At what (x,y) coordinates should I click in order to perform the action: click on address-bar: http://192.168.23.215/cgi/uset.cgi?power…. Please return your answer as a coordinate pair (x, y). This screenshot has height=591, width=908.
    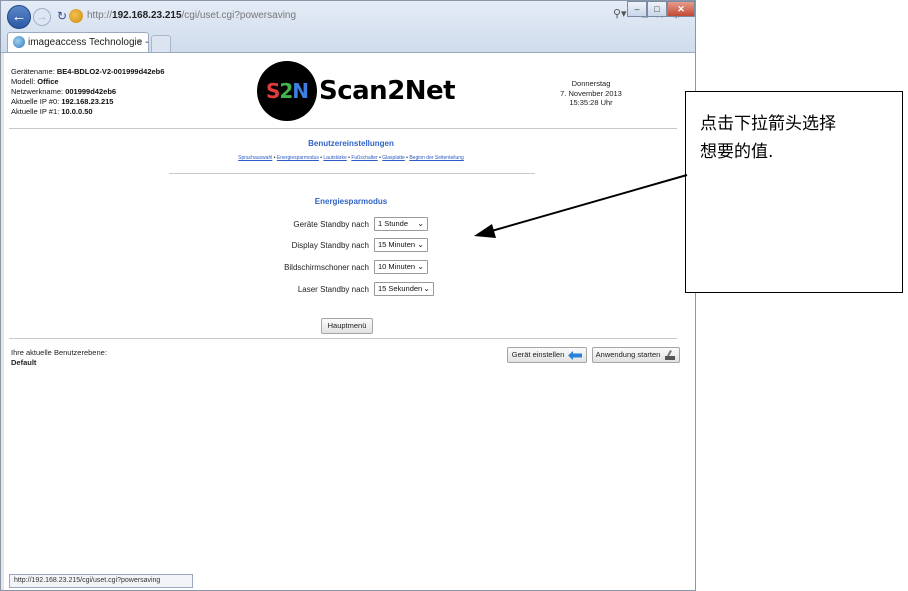
    Looking at the image, I should click on (347, 16).